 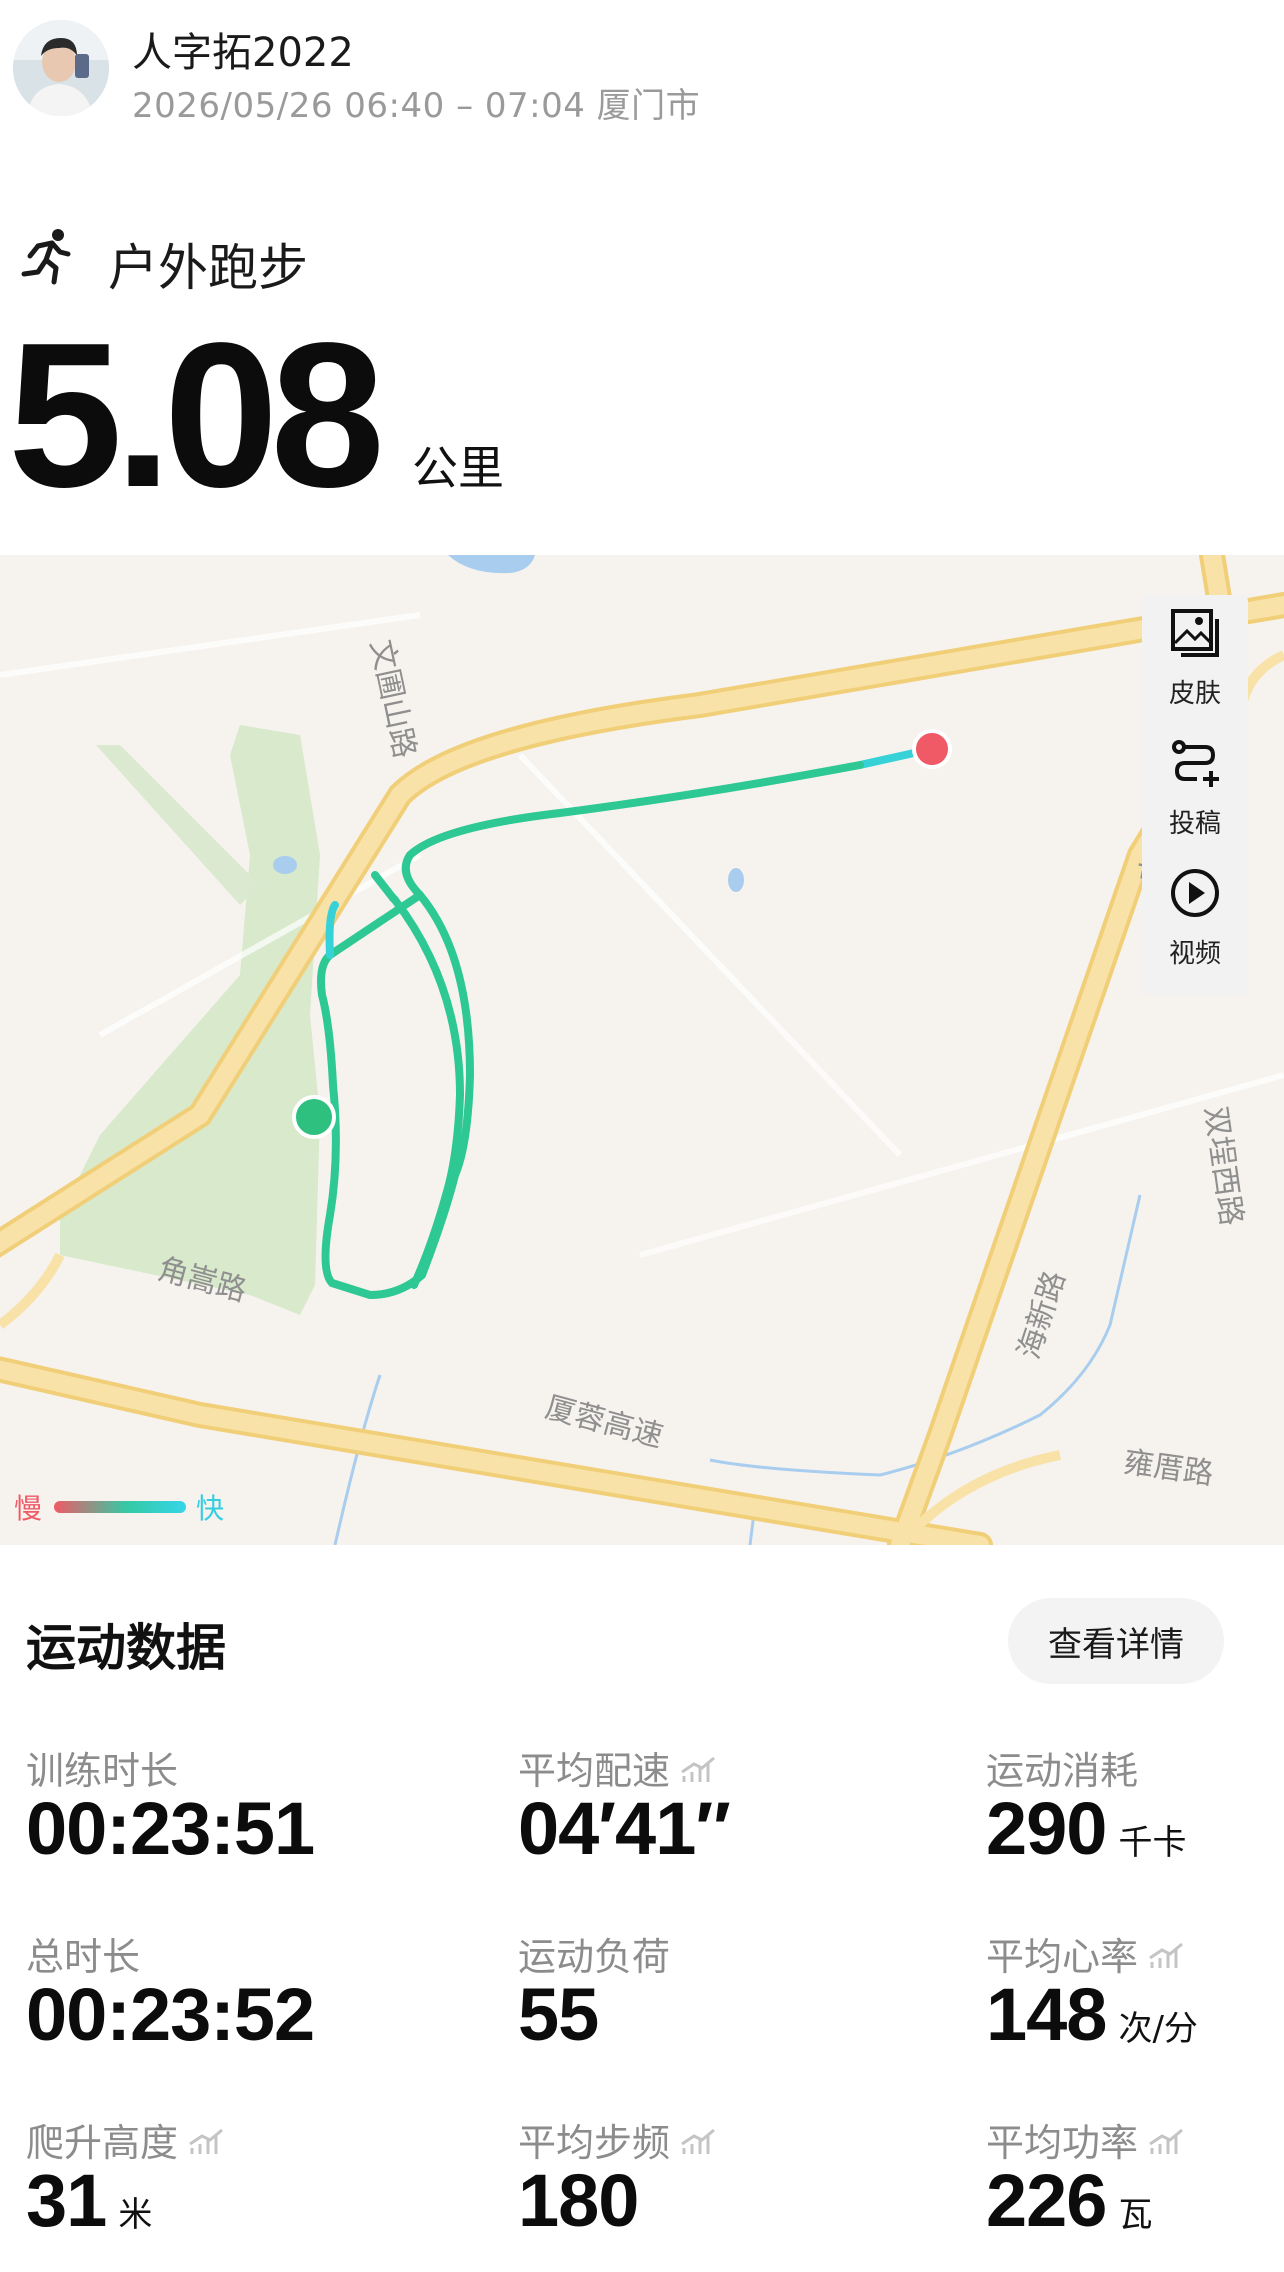 What do you see at coordinates (1046, 2200) in the screenshot?
I see `stat-value-number: 226` at bounding box center [1046, 2200].